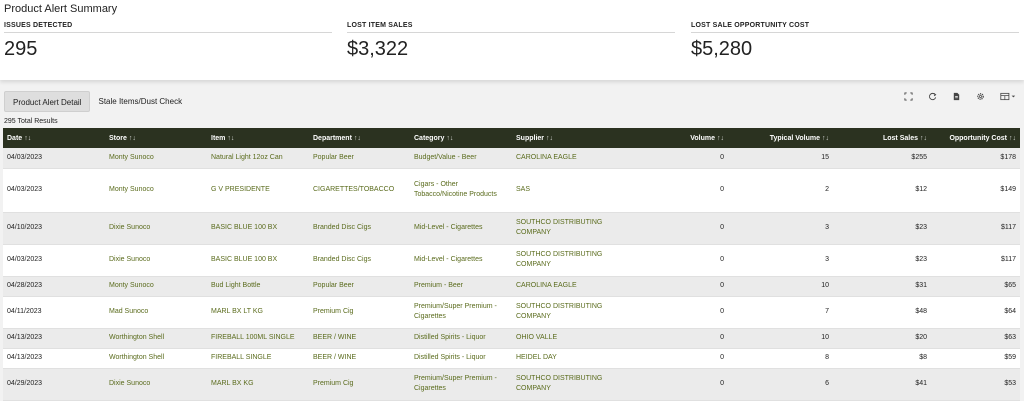  I want to click on column-header-supplier: Supplier ↑↓, so click(564, 138).